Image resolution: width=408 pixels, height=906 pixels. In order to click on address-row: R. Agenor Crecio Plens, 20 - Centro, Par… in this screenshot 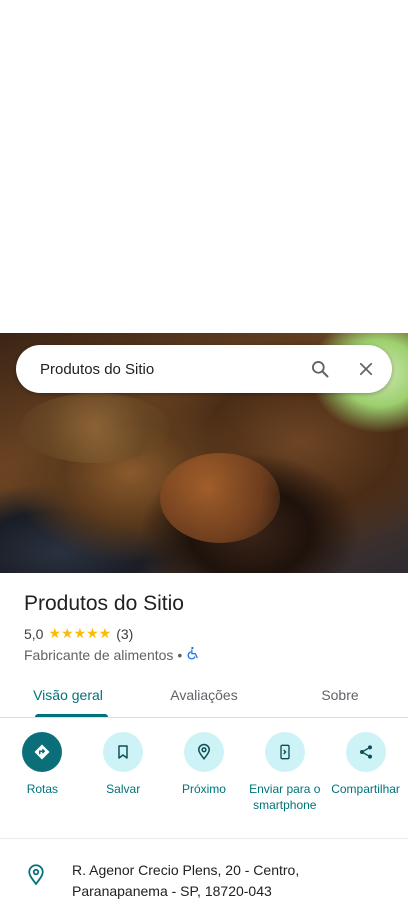, I will do `click(204, 881)`.